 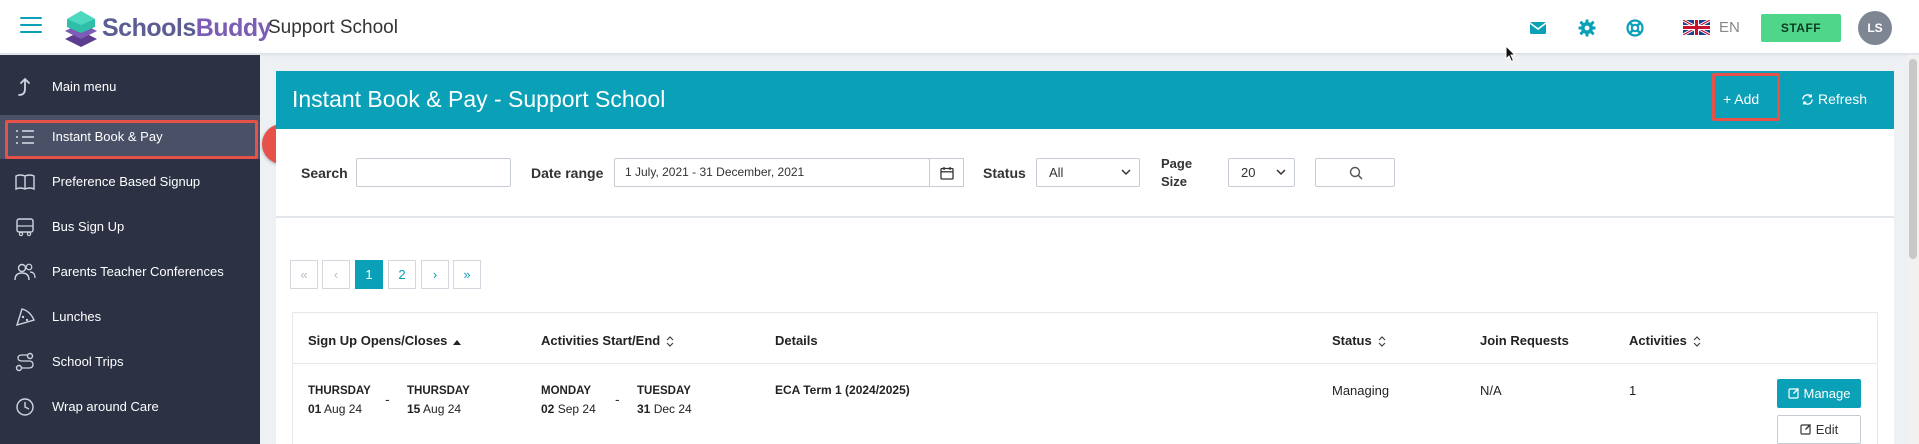 What do you see at coordinates (138, 271) in the screenshot?
I see `sidebar-item-label: Parents Teacher Conferences` at bounding box center [138, 271].